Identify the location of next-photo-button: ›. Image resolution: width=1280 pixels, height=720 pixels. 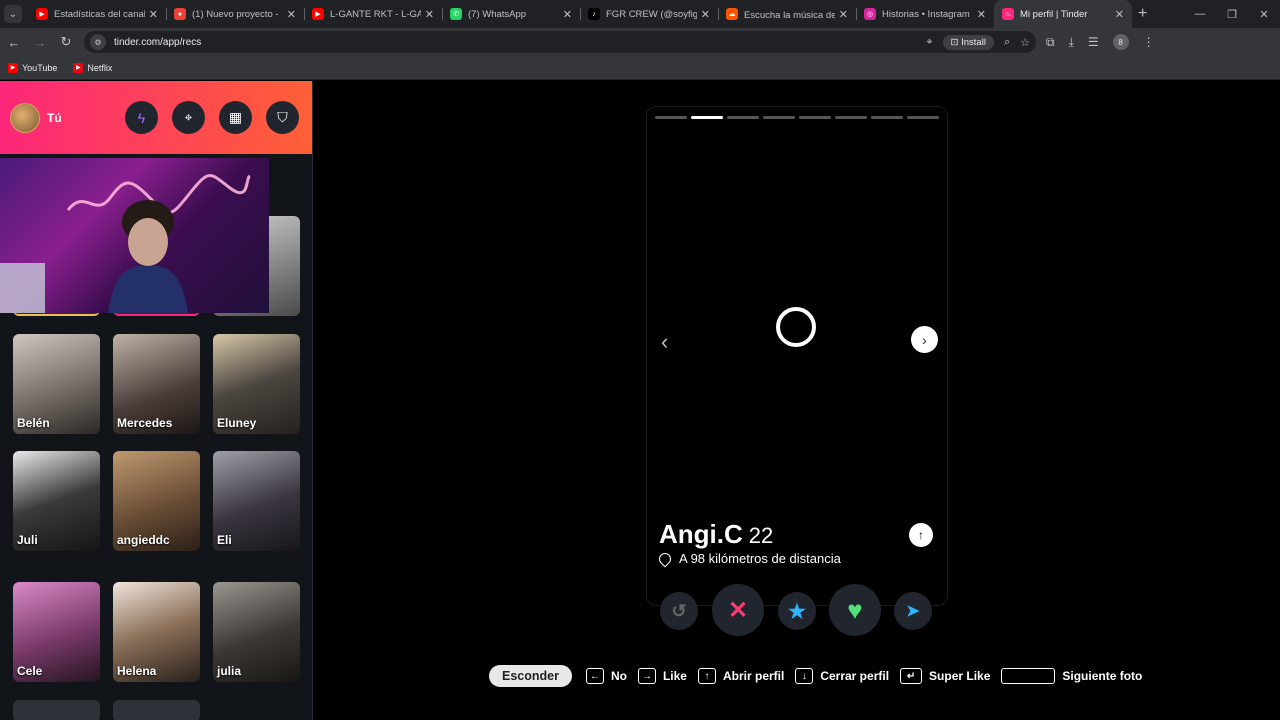
(924, 339).